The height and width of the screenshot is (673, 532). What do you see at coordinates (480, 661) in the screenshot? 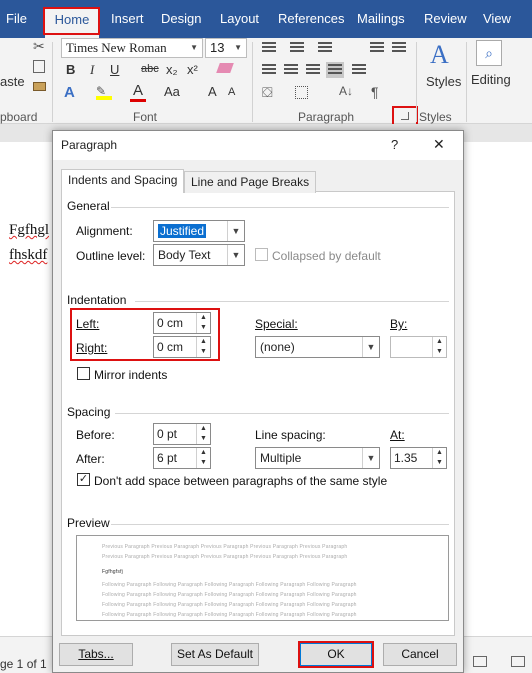
I see `print-layout-icon` at bounding box center [480, 661].